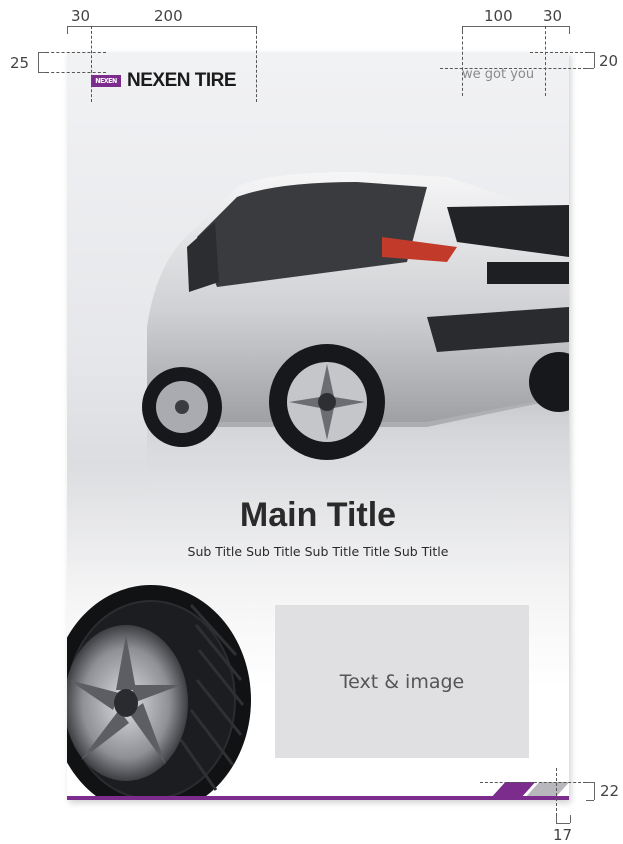 The height and width of the screenshot is (844, 623). Describe the element at coordinates (38, 62) in the screenshot. I see `bracket-left` at that location.